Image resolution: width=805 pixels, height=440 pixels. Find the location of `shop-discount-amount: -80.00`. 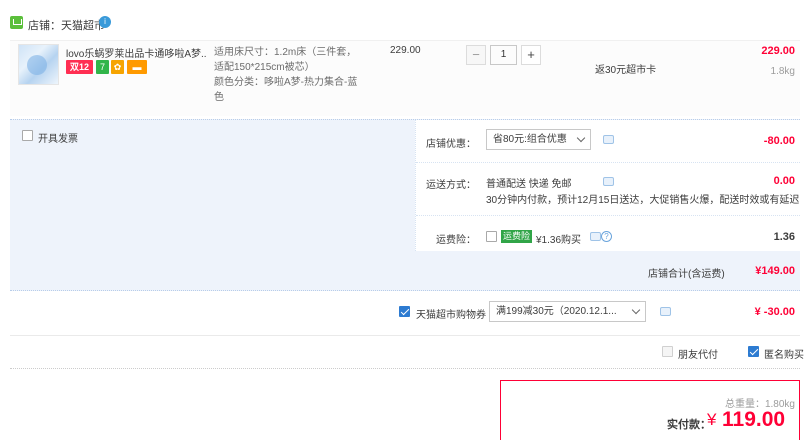

shop-discount-amount: -80.00 is located at coordinates (779, 141).